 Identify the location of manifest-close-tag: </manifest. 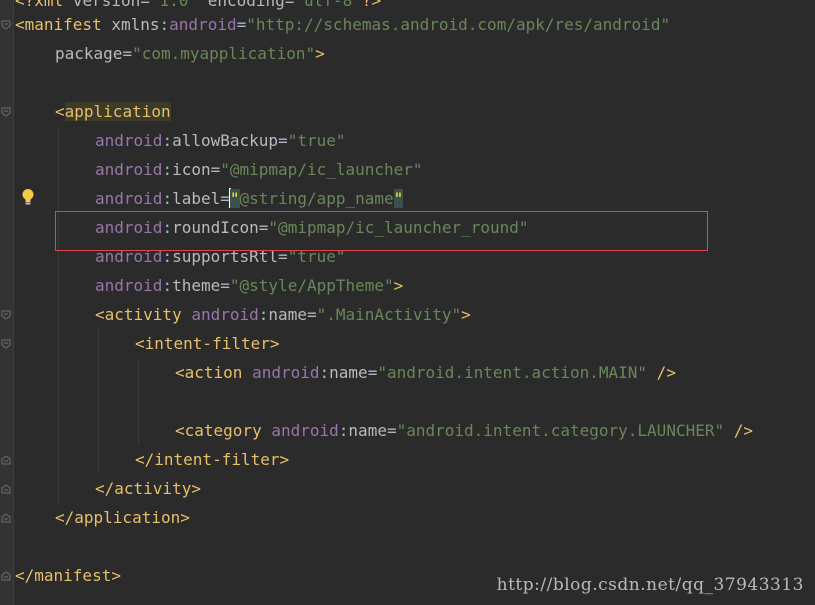
(63, 575).